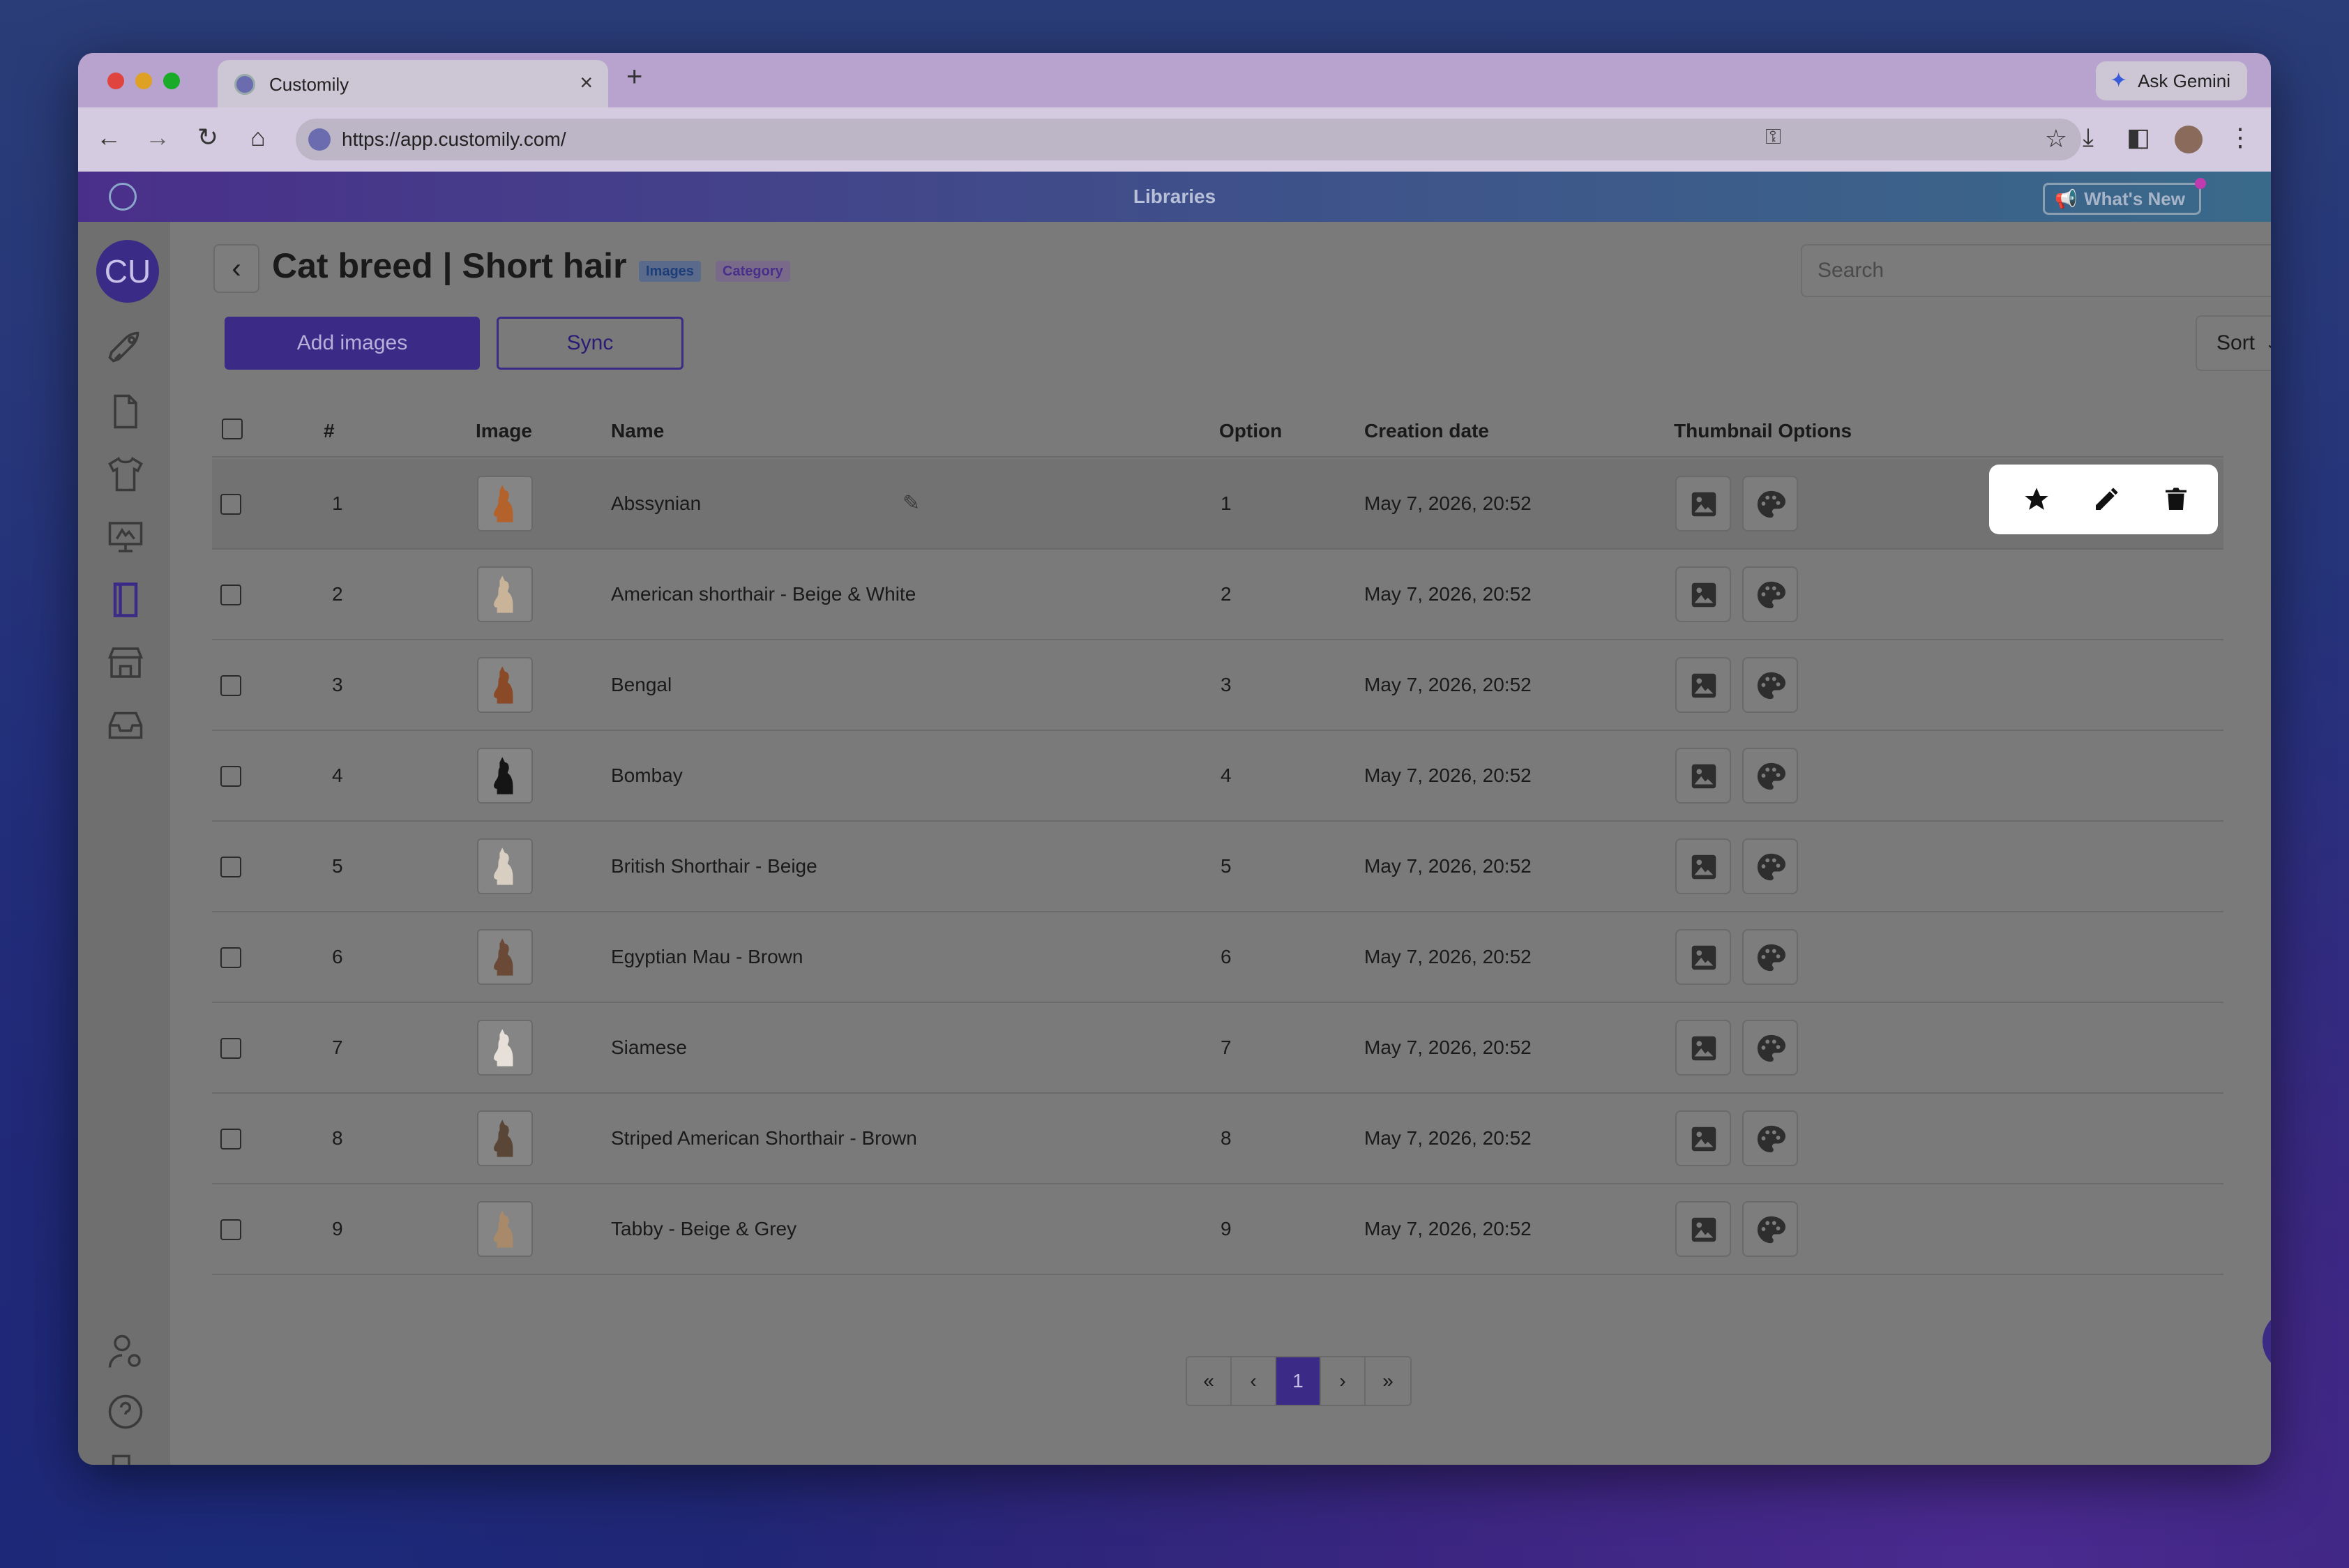  What do you see at coordinates (337, 956) in the screenshot?
I see `row-index: 6` at bounding box center [337, 956].